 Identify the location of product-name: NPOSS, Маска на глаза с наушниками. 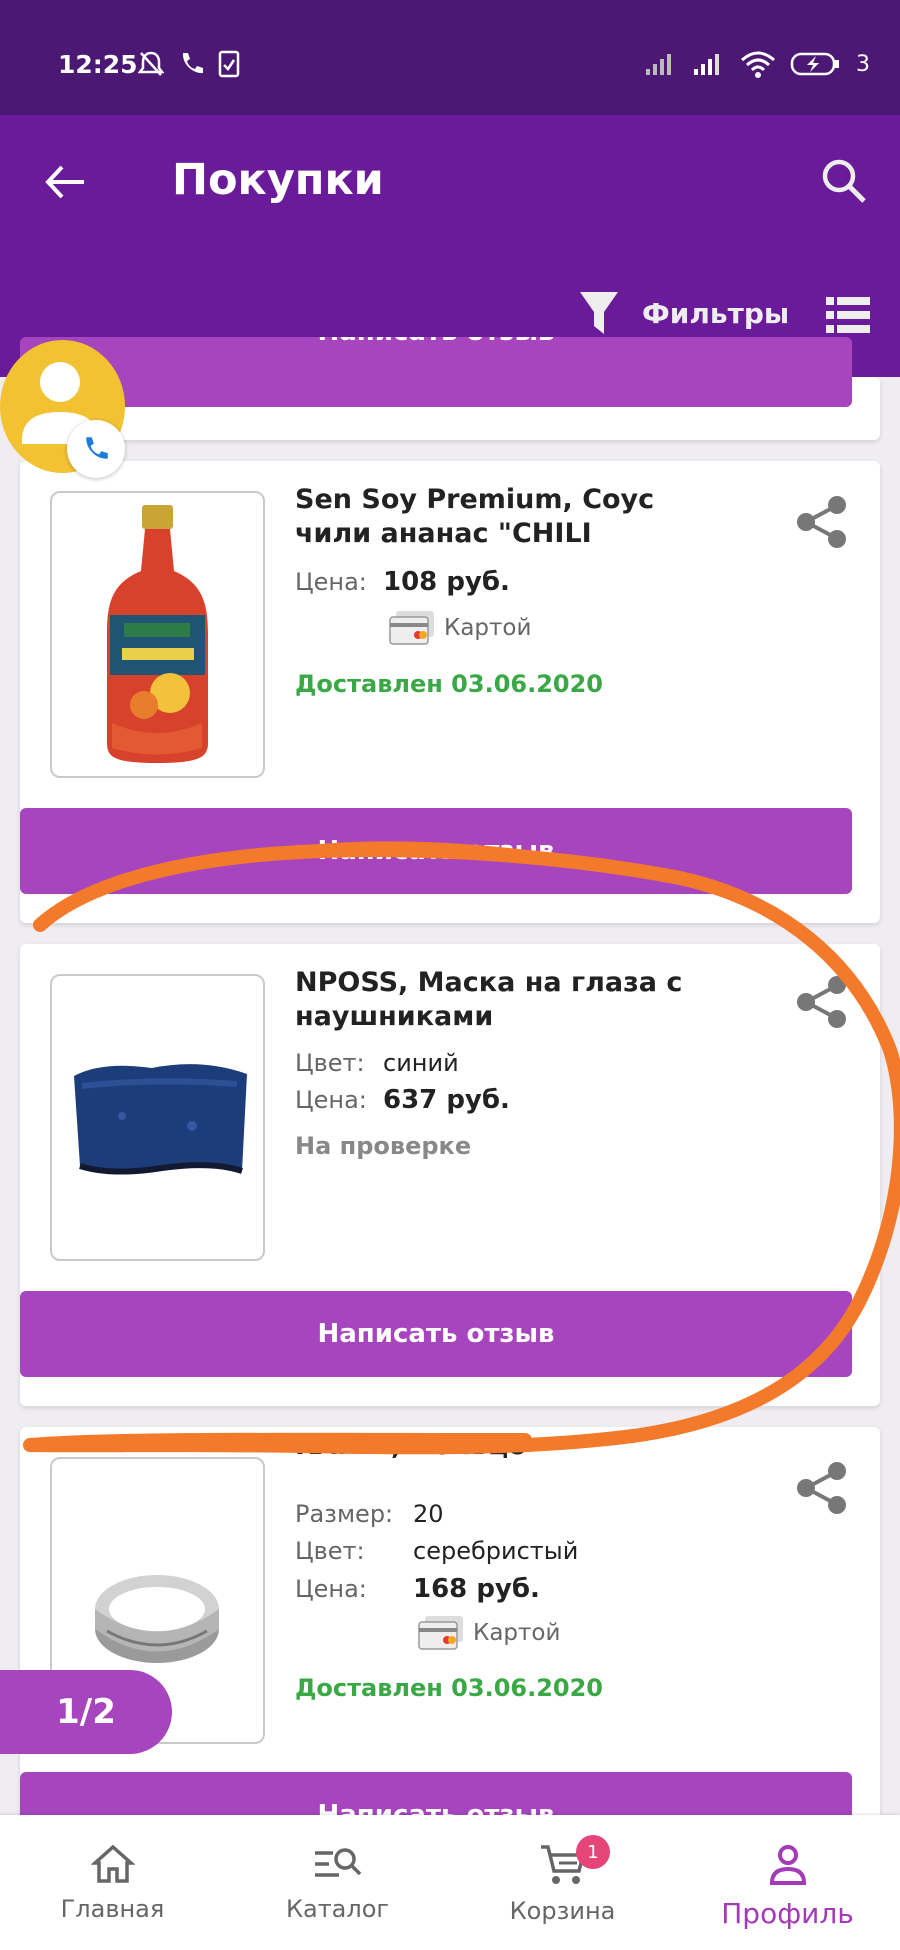
(505, 1000).